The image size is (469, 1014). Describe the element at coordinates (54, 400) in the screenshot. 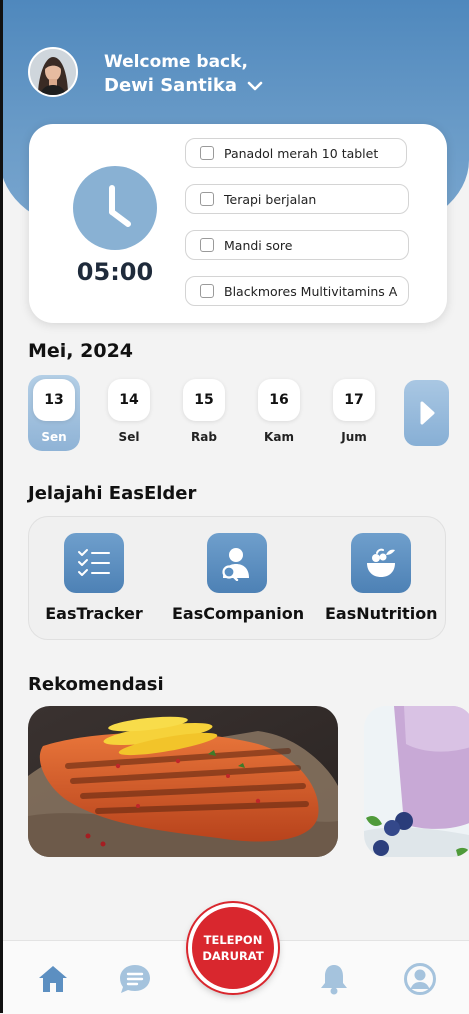

I see `day-number: 13` at that location.